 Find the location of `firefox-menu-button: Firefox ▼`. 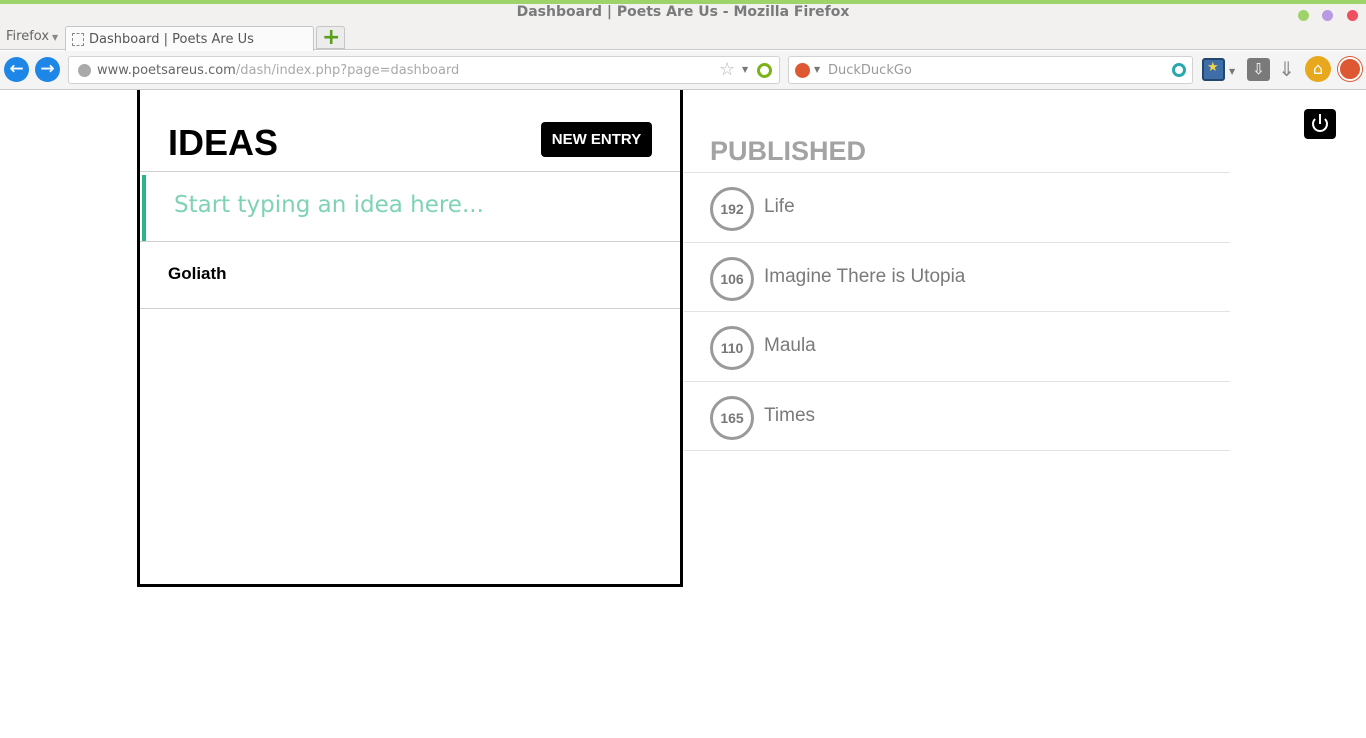

firefox-menu-button: Firefox ▼ is located at coordinates (32, 36).